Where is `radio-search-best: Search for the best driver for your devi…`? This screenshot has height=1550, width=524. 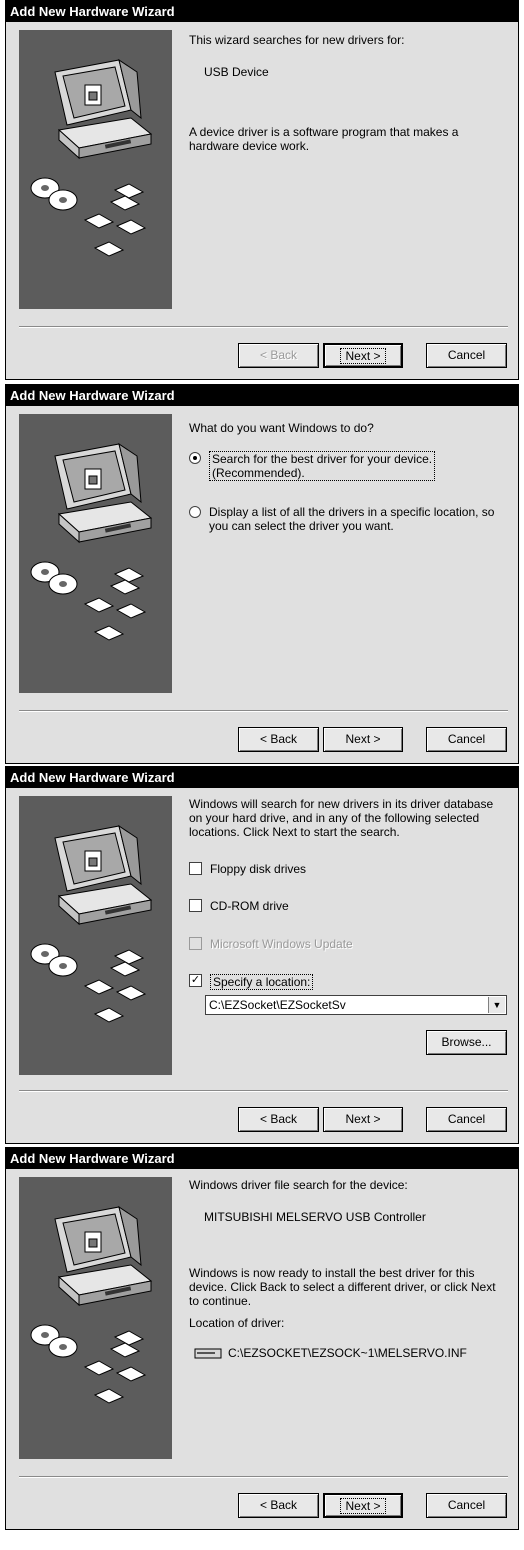
radio-search-best: Search for the best driver for your devi… is located at coordinates (348, 466).